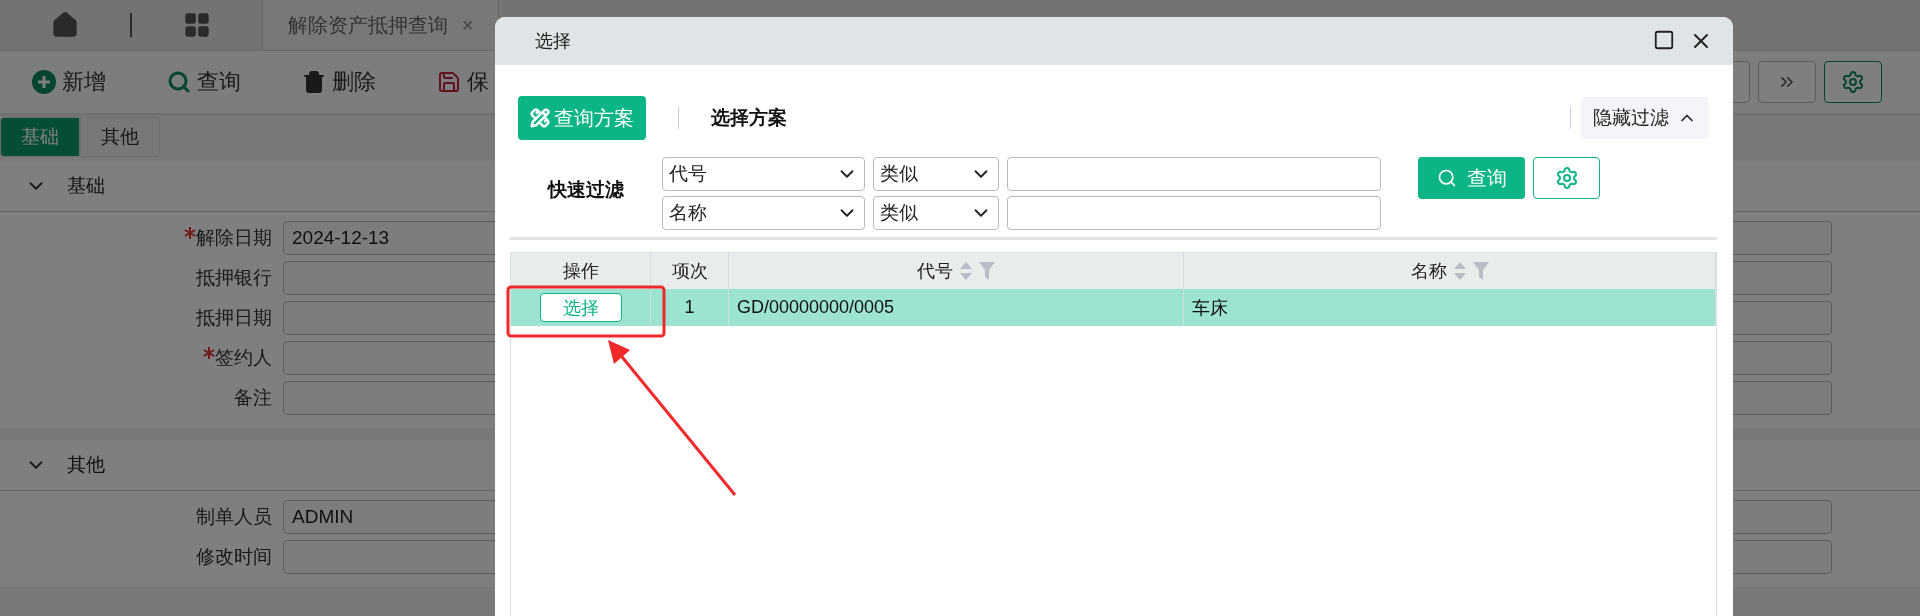  Describe the element at coordinates (449, 82) in the screenshot. I see `save-icon` at that location.